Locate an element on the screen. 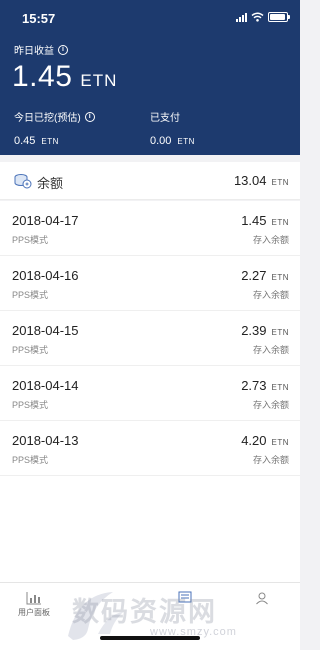 Image resolution: width=320 pixels, height=650 pixels. record-amount: 2.39 ETN is located at coordinates (265, 330).